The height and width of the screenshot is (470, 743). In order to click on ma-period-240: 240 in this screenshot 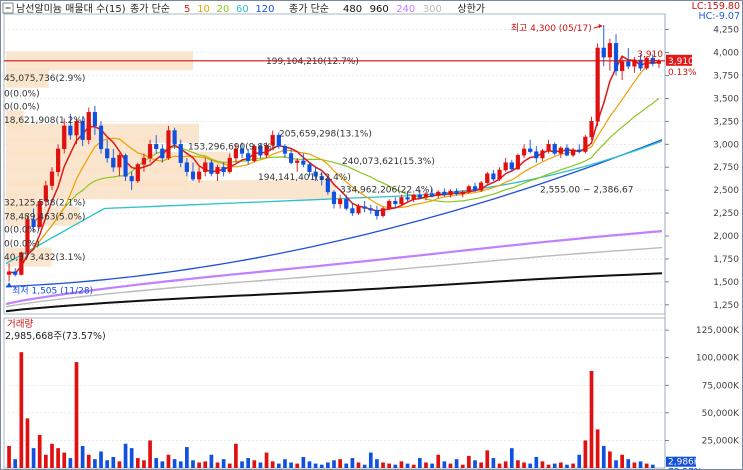, I will do `click(405, 9)`.